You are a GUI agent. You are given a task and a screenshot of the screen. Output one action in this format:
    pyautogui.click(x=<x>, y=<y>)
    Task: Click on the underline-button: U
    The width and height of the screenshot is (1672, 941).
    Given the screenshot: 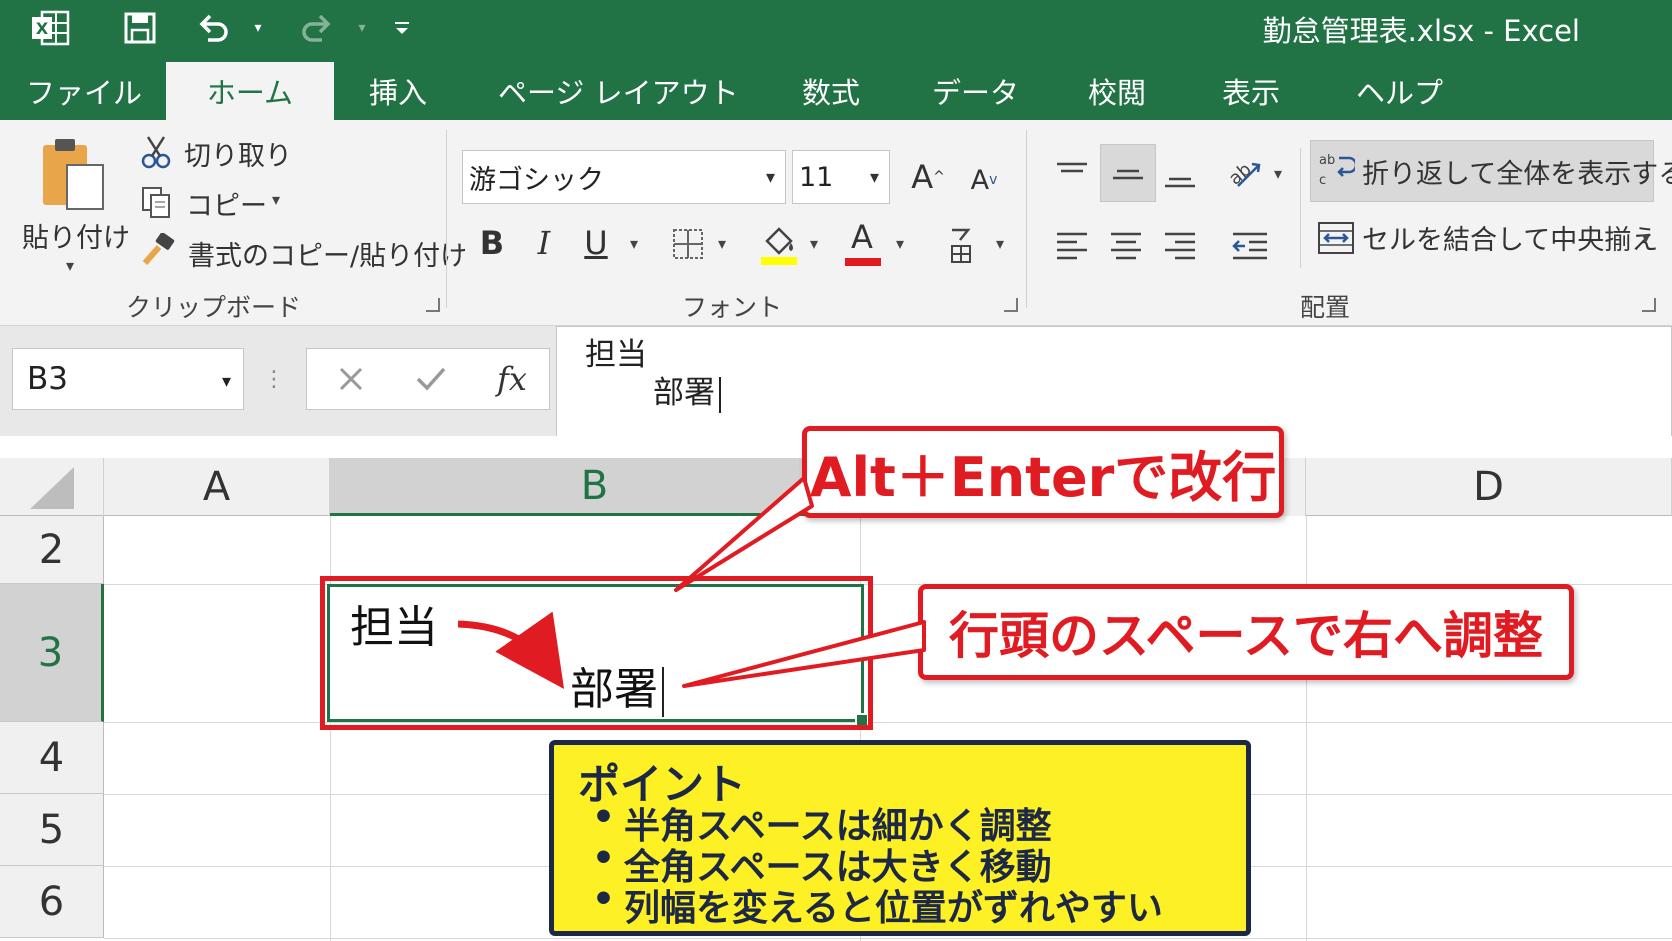 What is the action you would take?
    pyautogui.click(x=596, y=243)
    